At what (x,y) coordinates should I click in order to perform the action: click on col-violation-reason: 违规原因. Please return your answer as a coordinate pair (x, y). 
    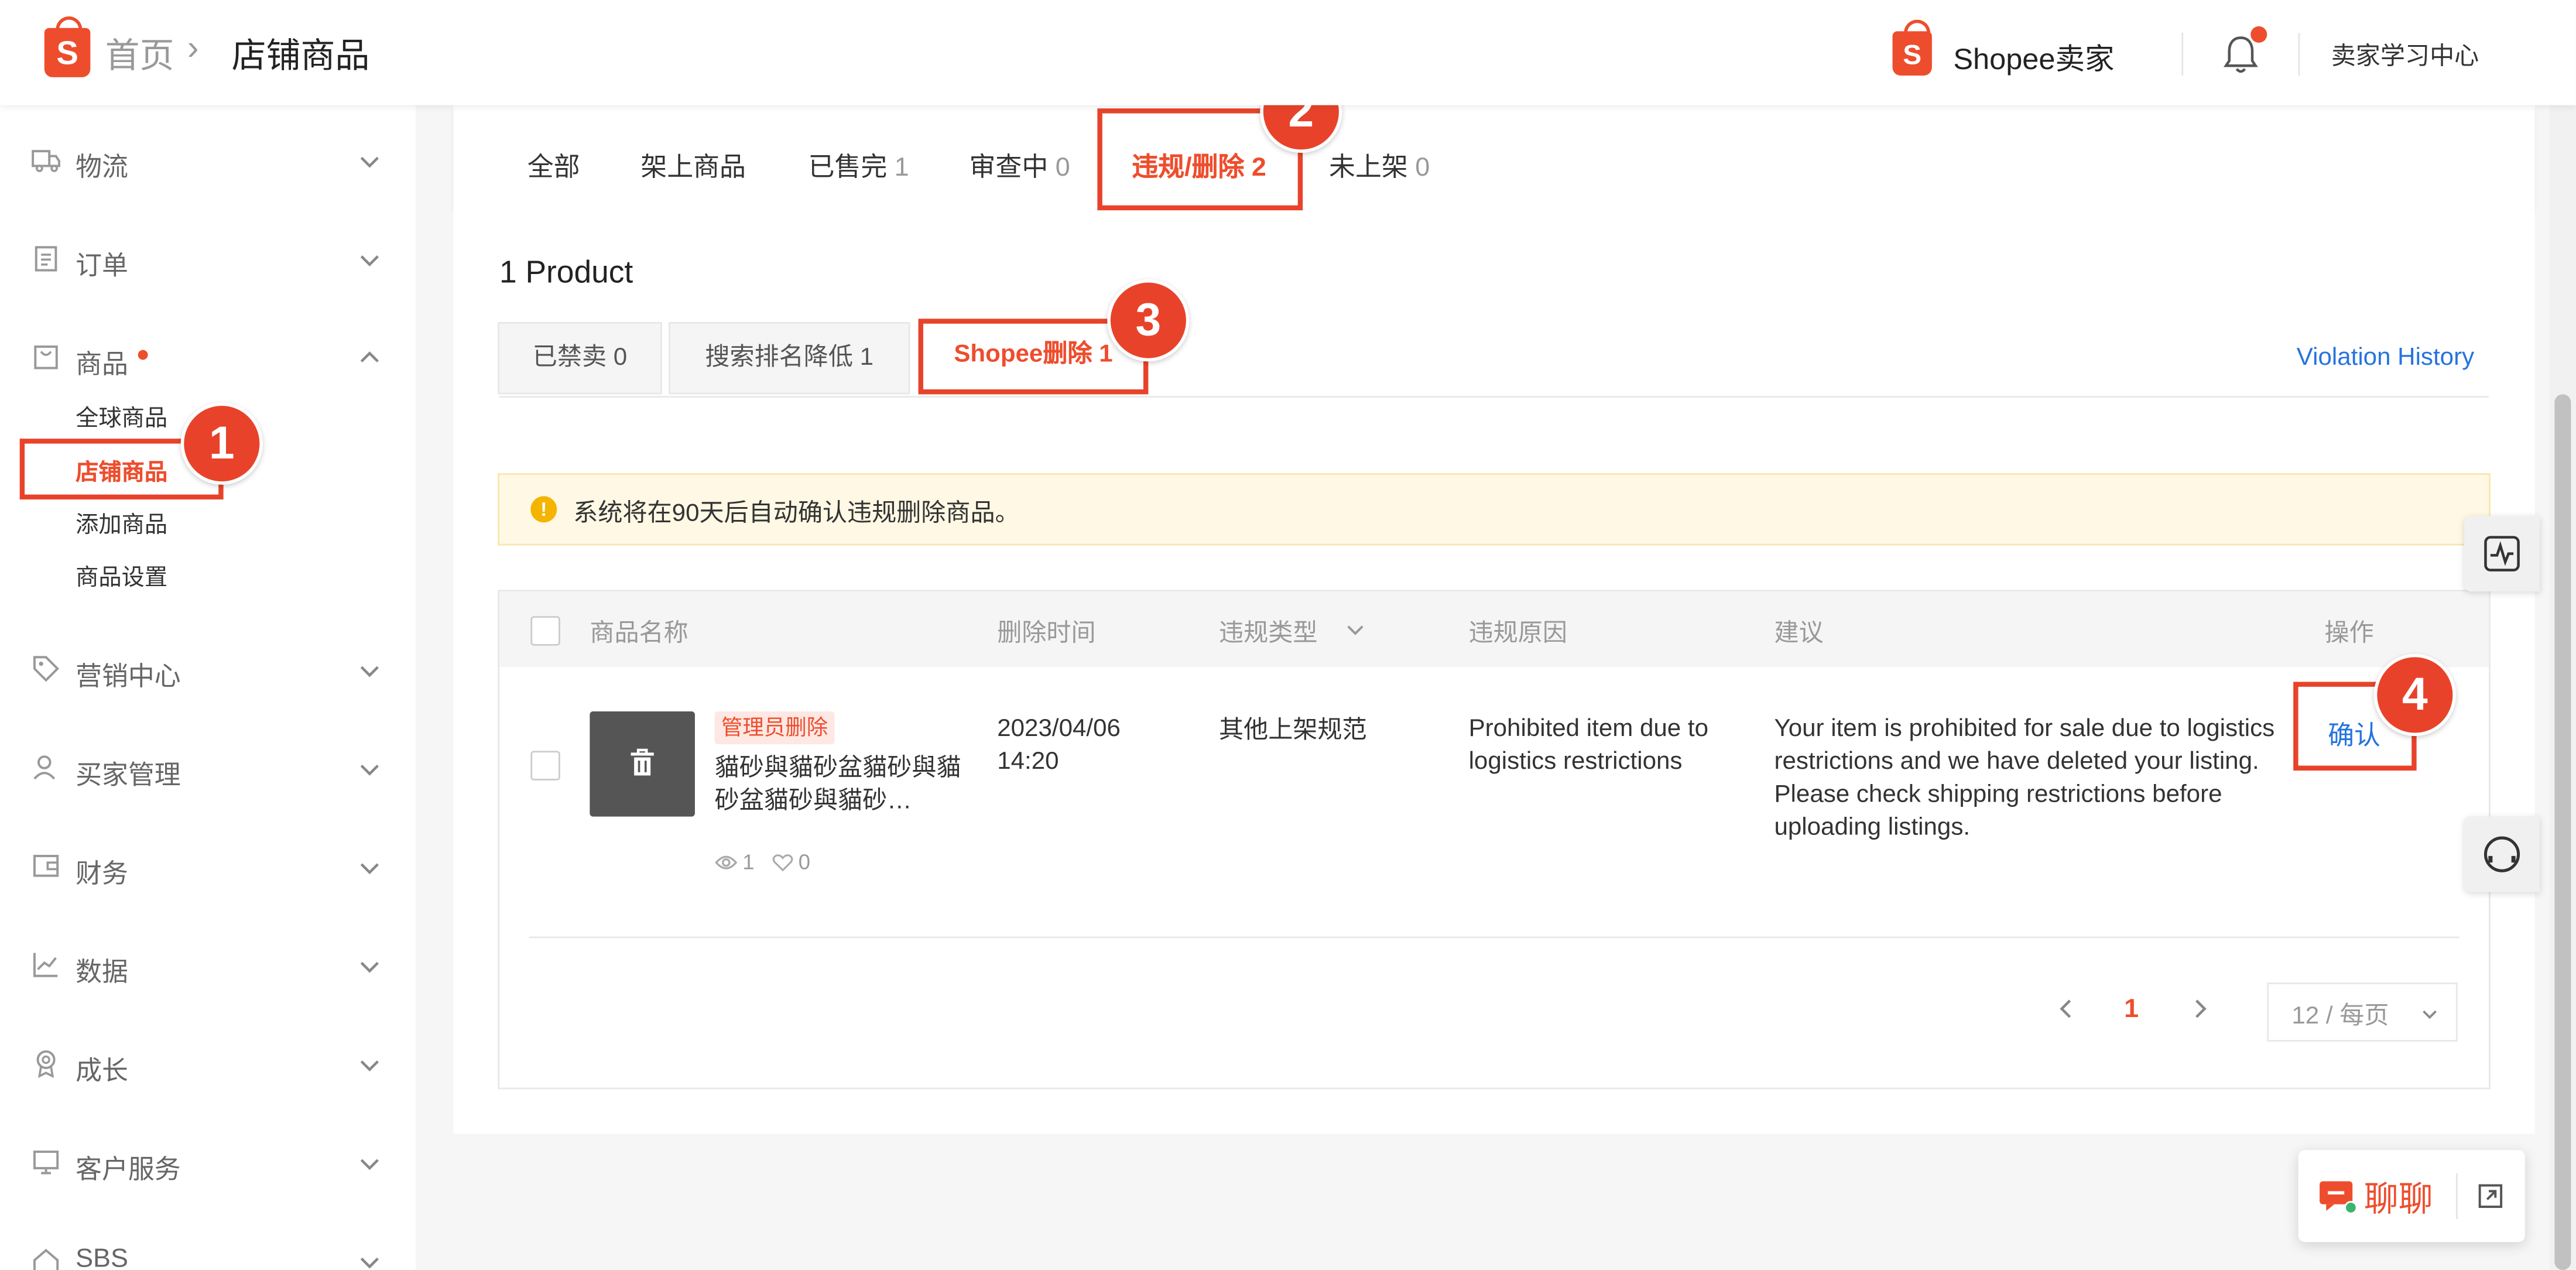
    Looking at the image, I should click on (1517, 633).